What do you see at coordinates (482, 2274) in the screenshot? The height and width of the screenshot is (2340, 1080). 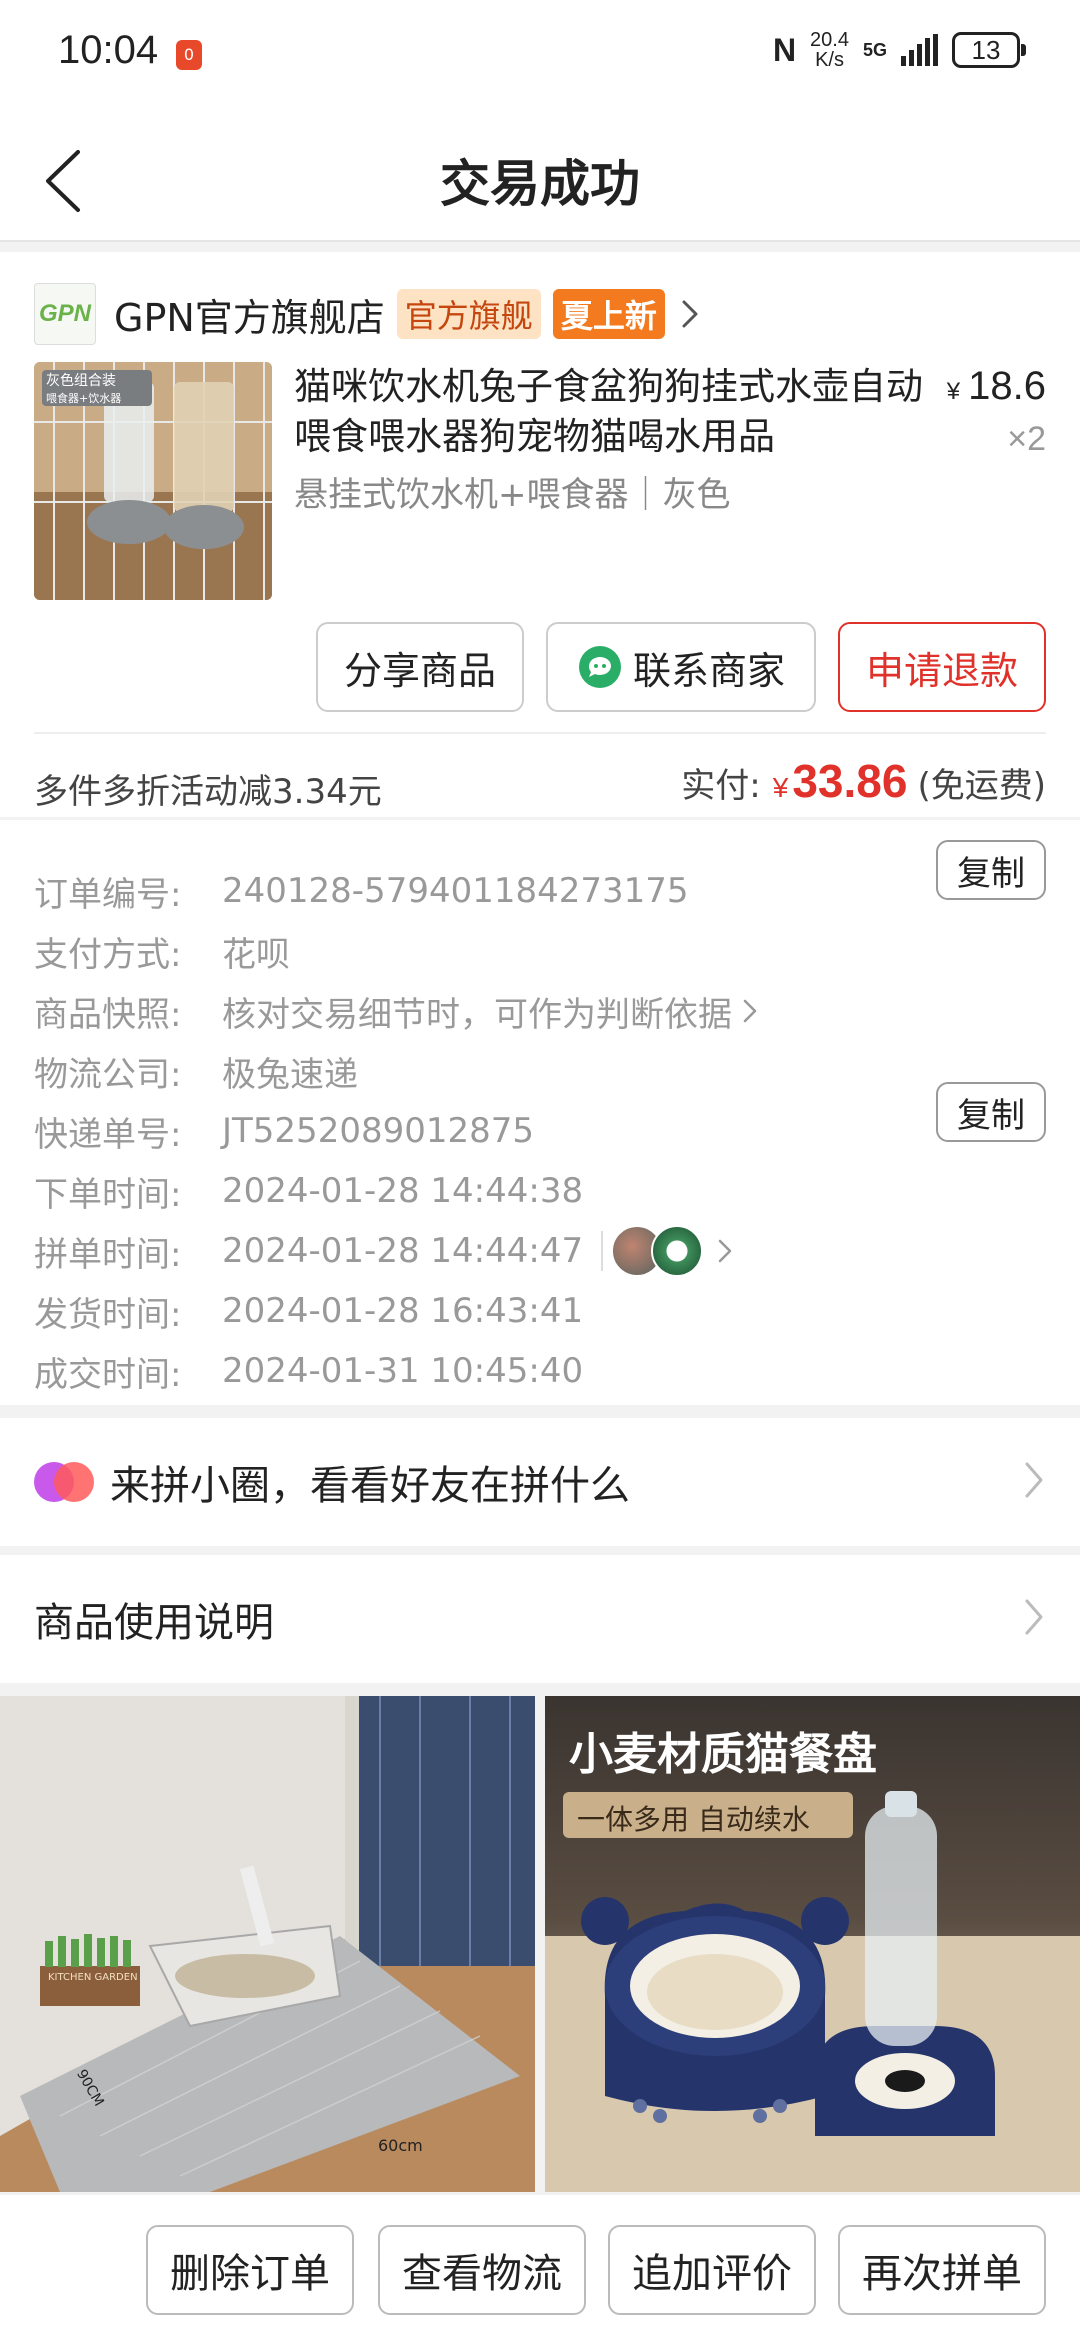 I see `view-logistics-label: 查看物流` at bounding box center [482, 2274].